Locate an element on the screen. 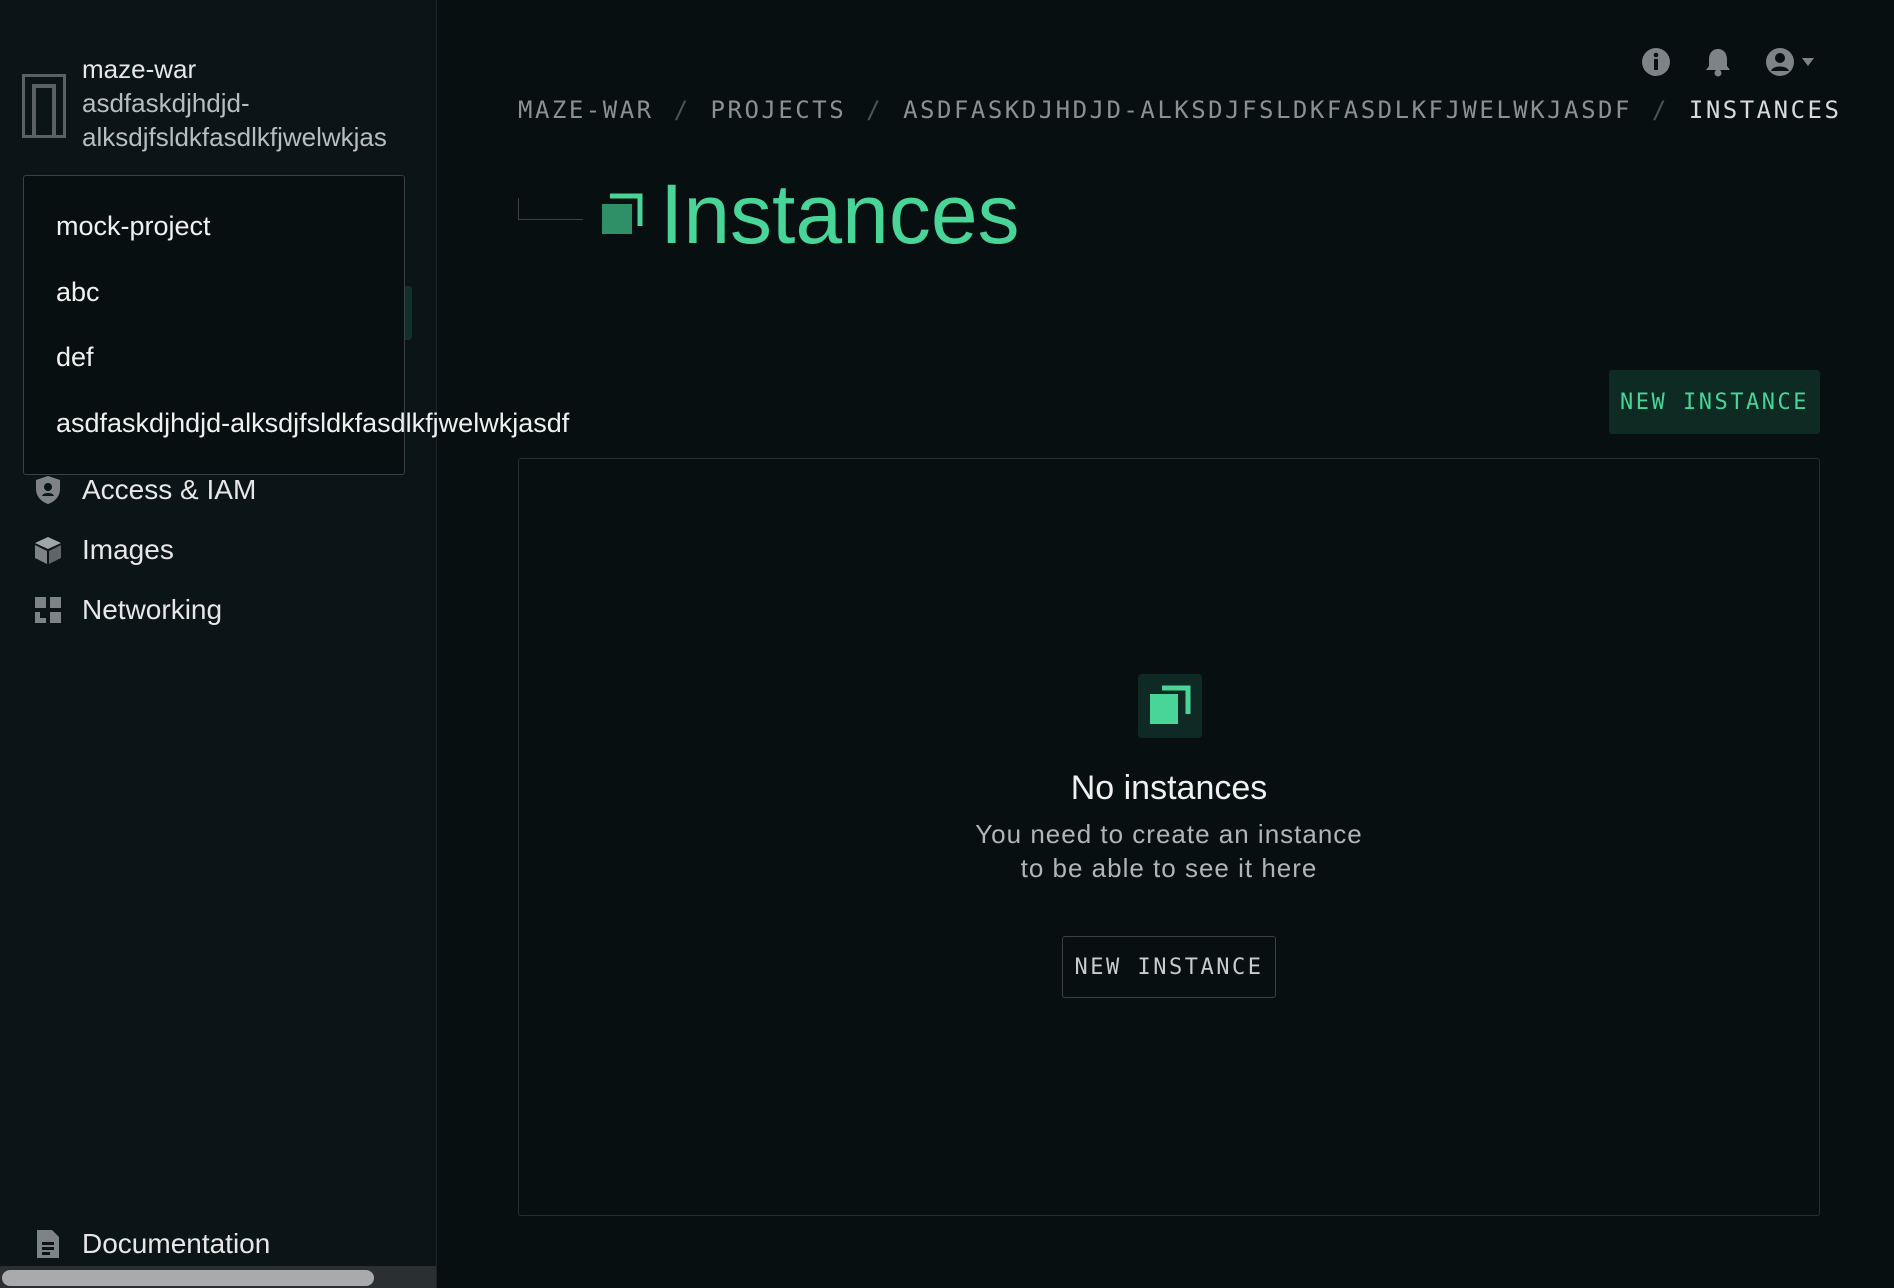  sidebar-item-label: Access & IAM is located at coordinates (169, 489).